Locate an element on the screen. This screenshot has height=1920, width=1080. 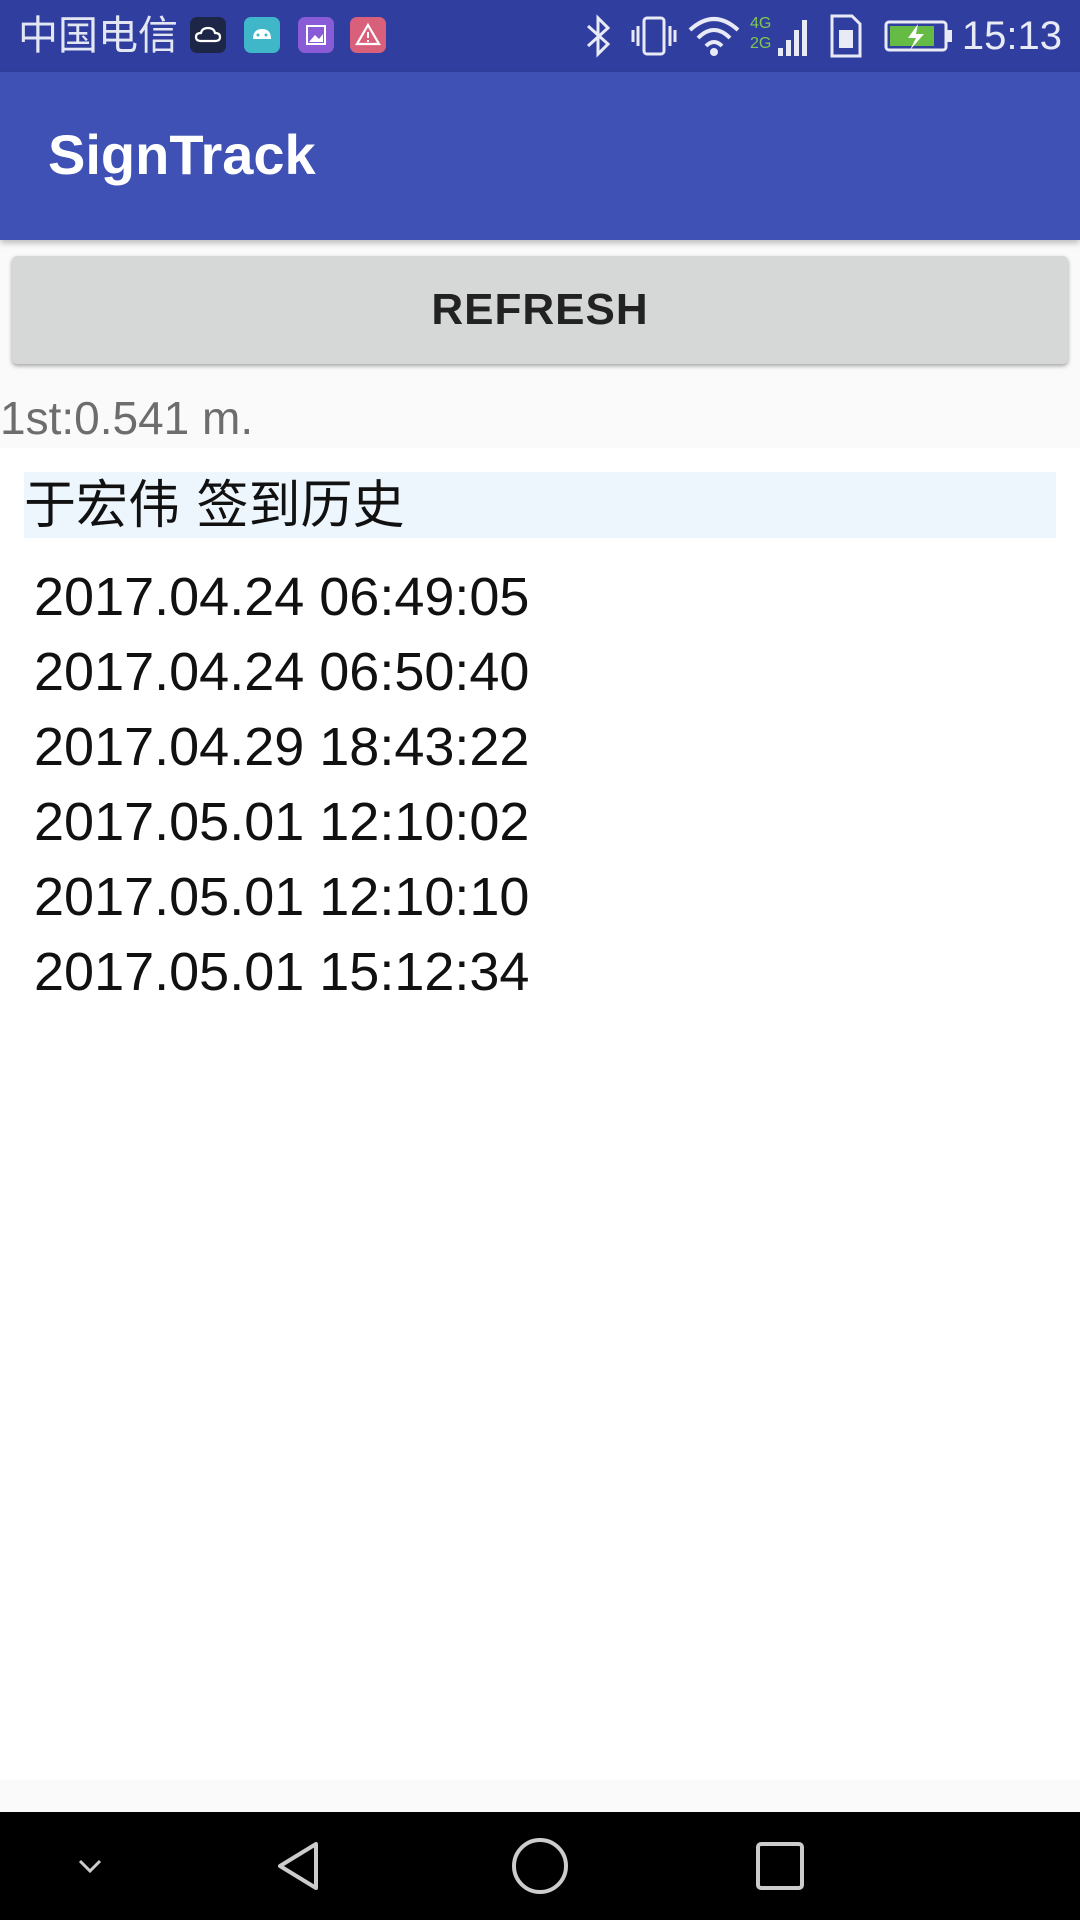
sim-icon is located at coordinates (846, 36).